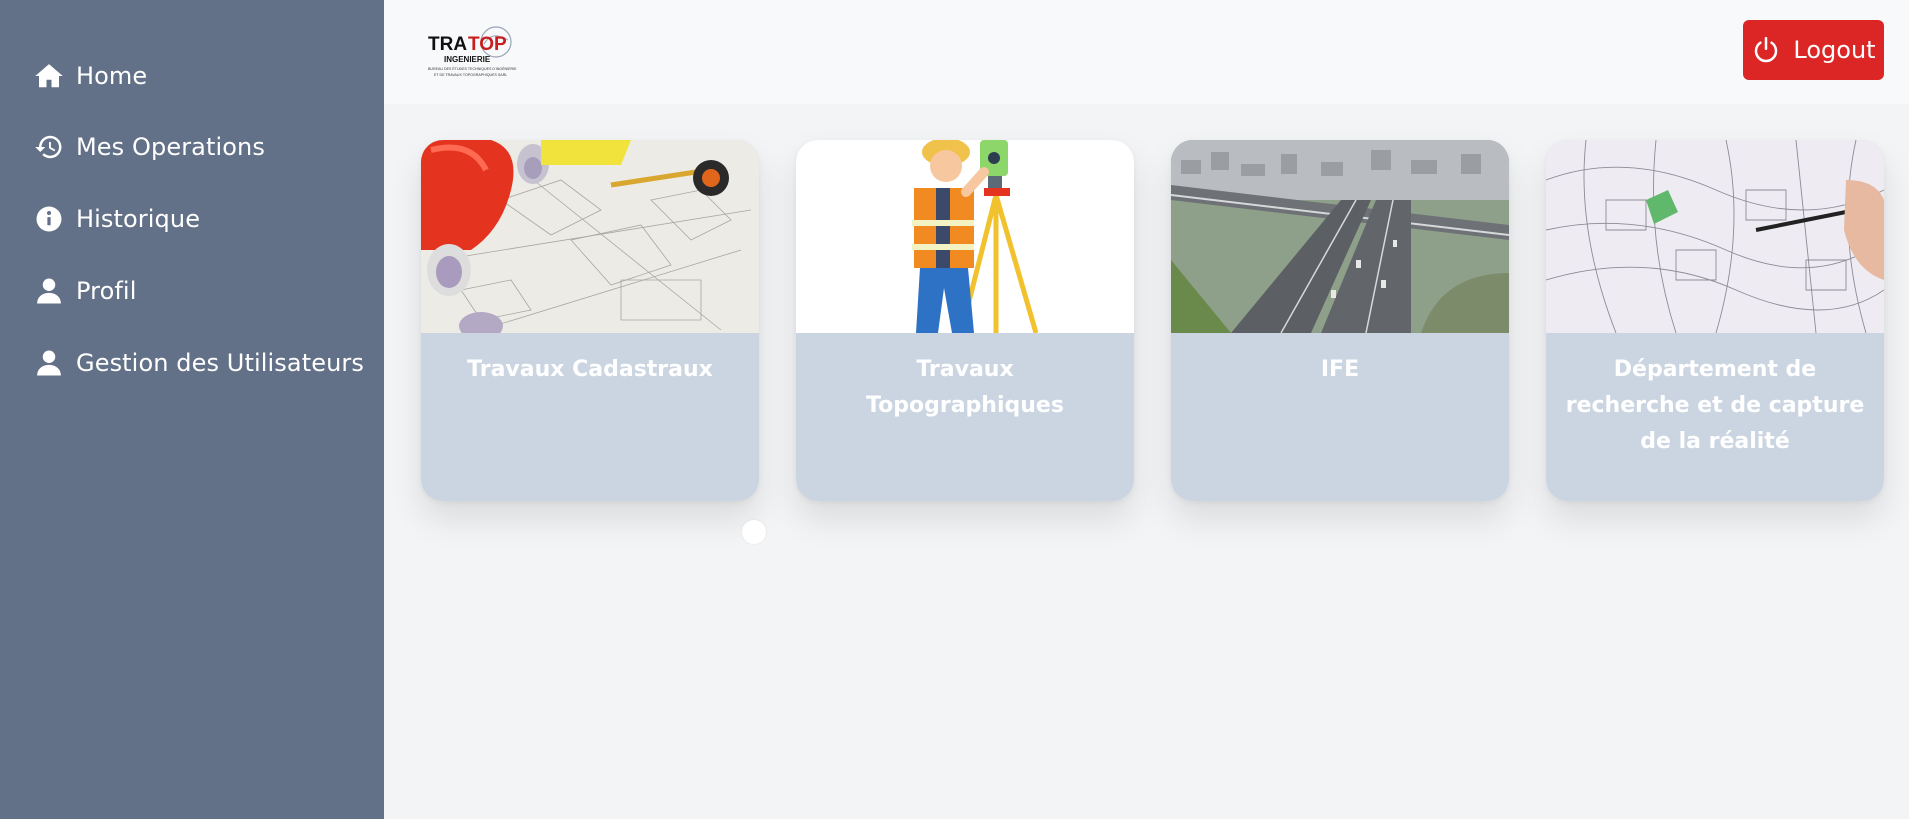 This screenshot has height=819, width=1909. Describe the element at coordinates (1340, 369) in the screenshot. I see `card-title: IFE` at that location.